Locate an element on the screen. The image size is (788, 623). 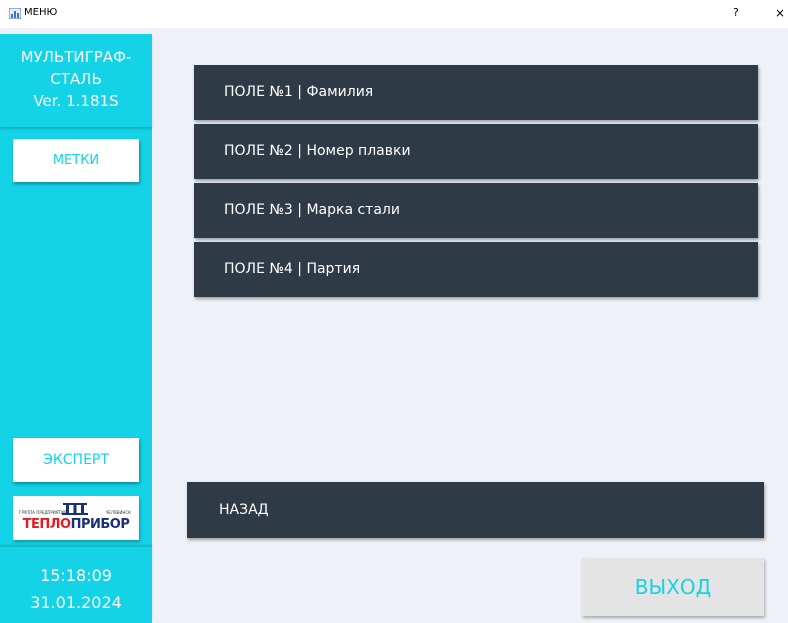
app-version: Ver. 1.181S is located at coordinates (76, 101).